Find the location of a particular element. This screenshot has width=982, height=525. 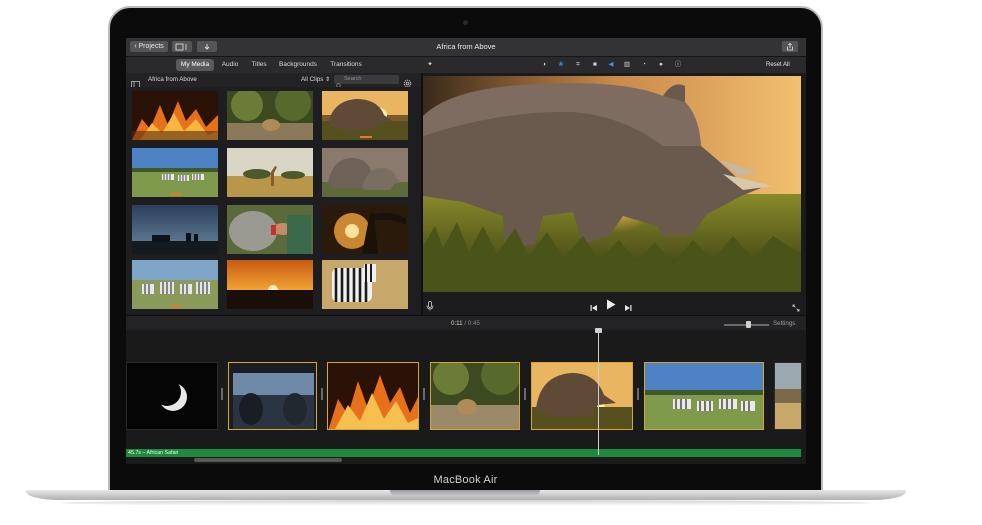

rhinos-thumbnail-image is located at coordinates (365, 172).